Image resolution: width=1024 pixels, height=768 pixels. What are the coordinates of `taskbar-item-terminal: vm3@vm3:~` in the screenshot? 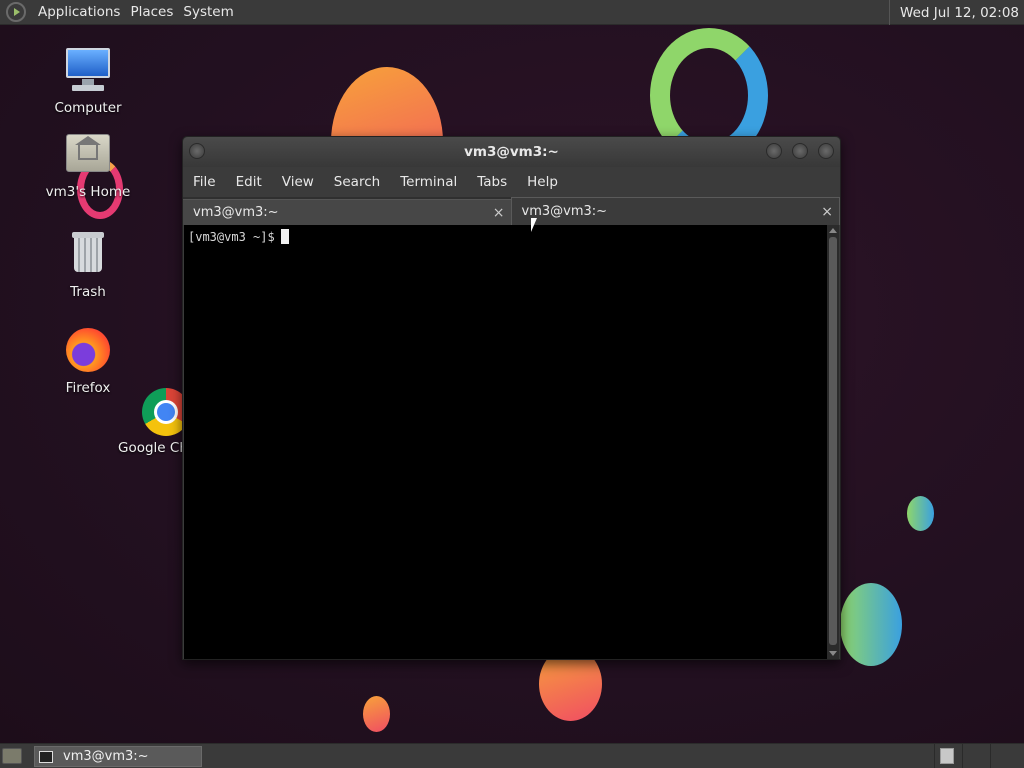 It's located at (118, 756).